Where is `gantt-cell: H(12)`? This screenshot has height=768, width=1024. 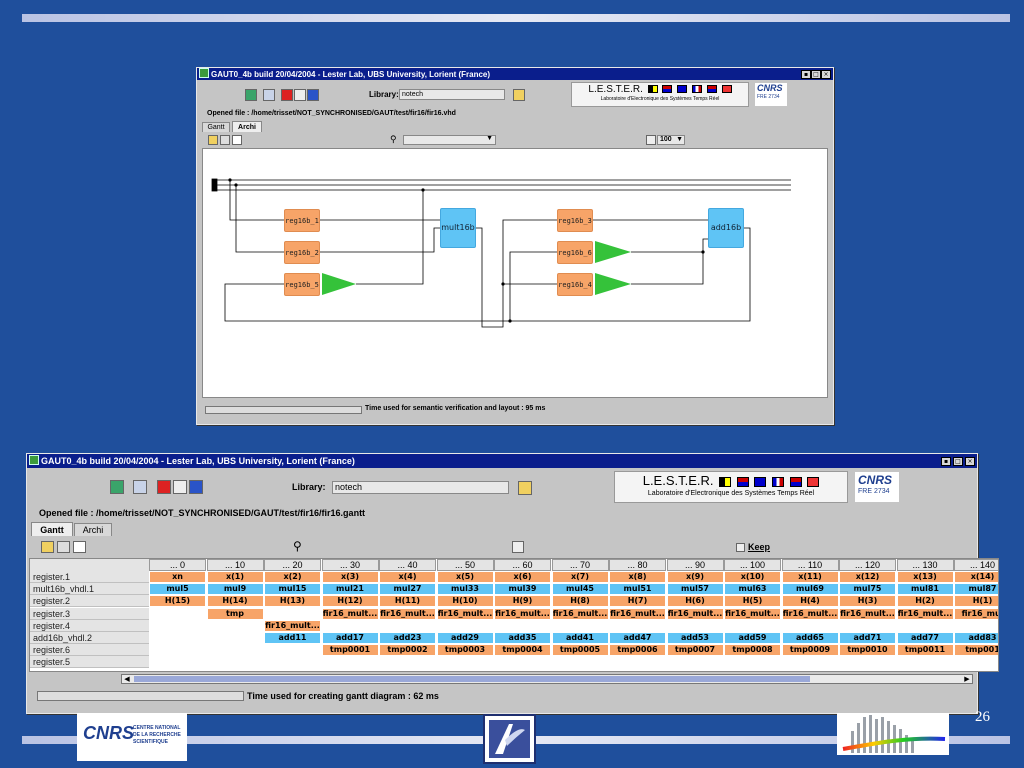
gantt-cell: H(12) is located at coordinates (350, 601).